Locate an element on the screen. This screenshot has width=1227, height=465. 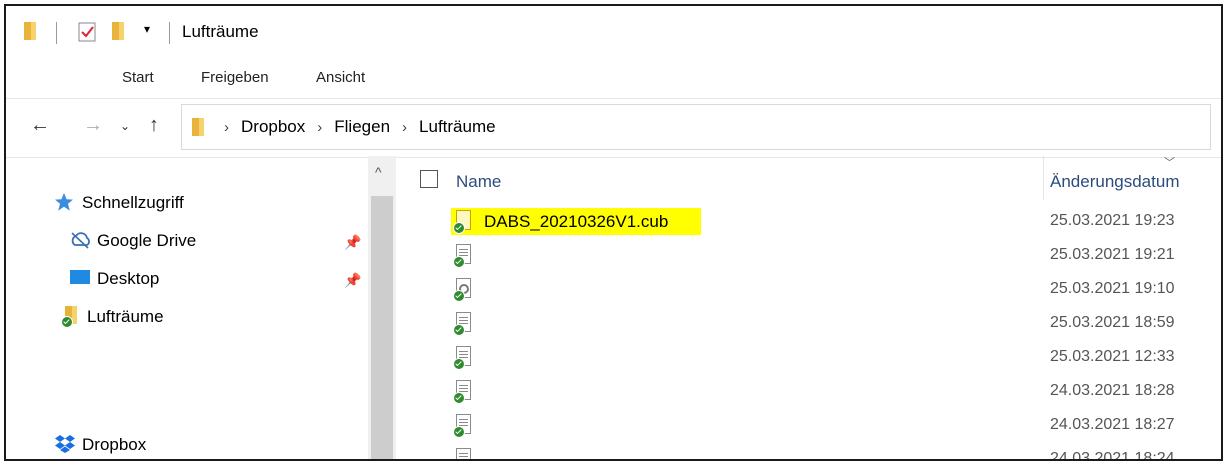
up-arrow-icon: ↑ is located at coordinates (154, 125).